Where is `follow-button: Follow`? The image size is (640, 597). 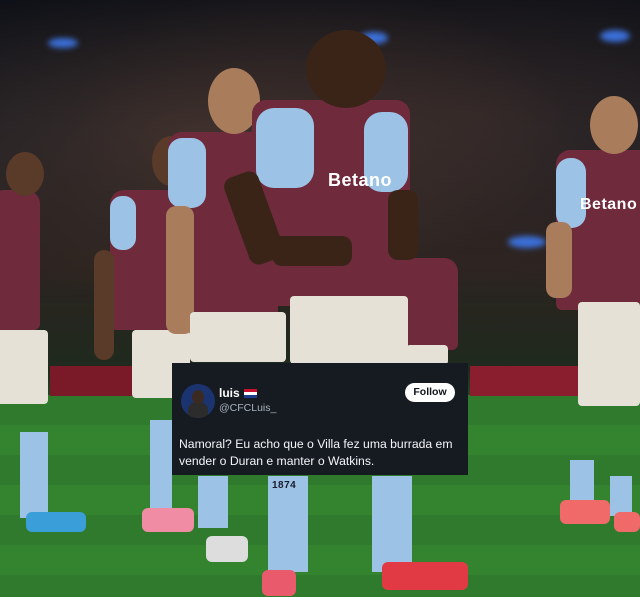
follow-button: Follow is located at coordinates (430, 392).